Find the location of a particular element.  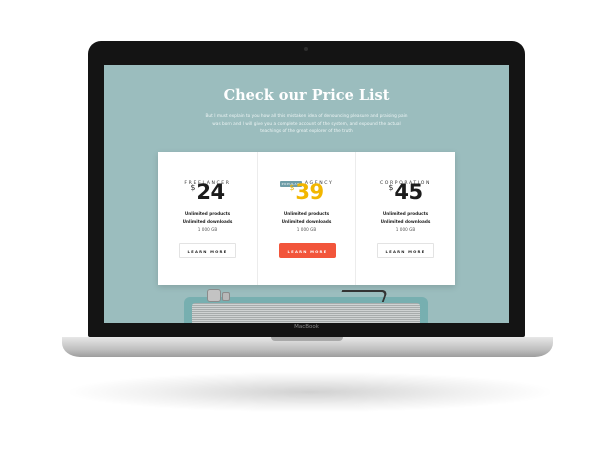

device-brand-label: MacBook is located at coordinates (306, 327).